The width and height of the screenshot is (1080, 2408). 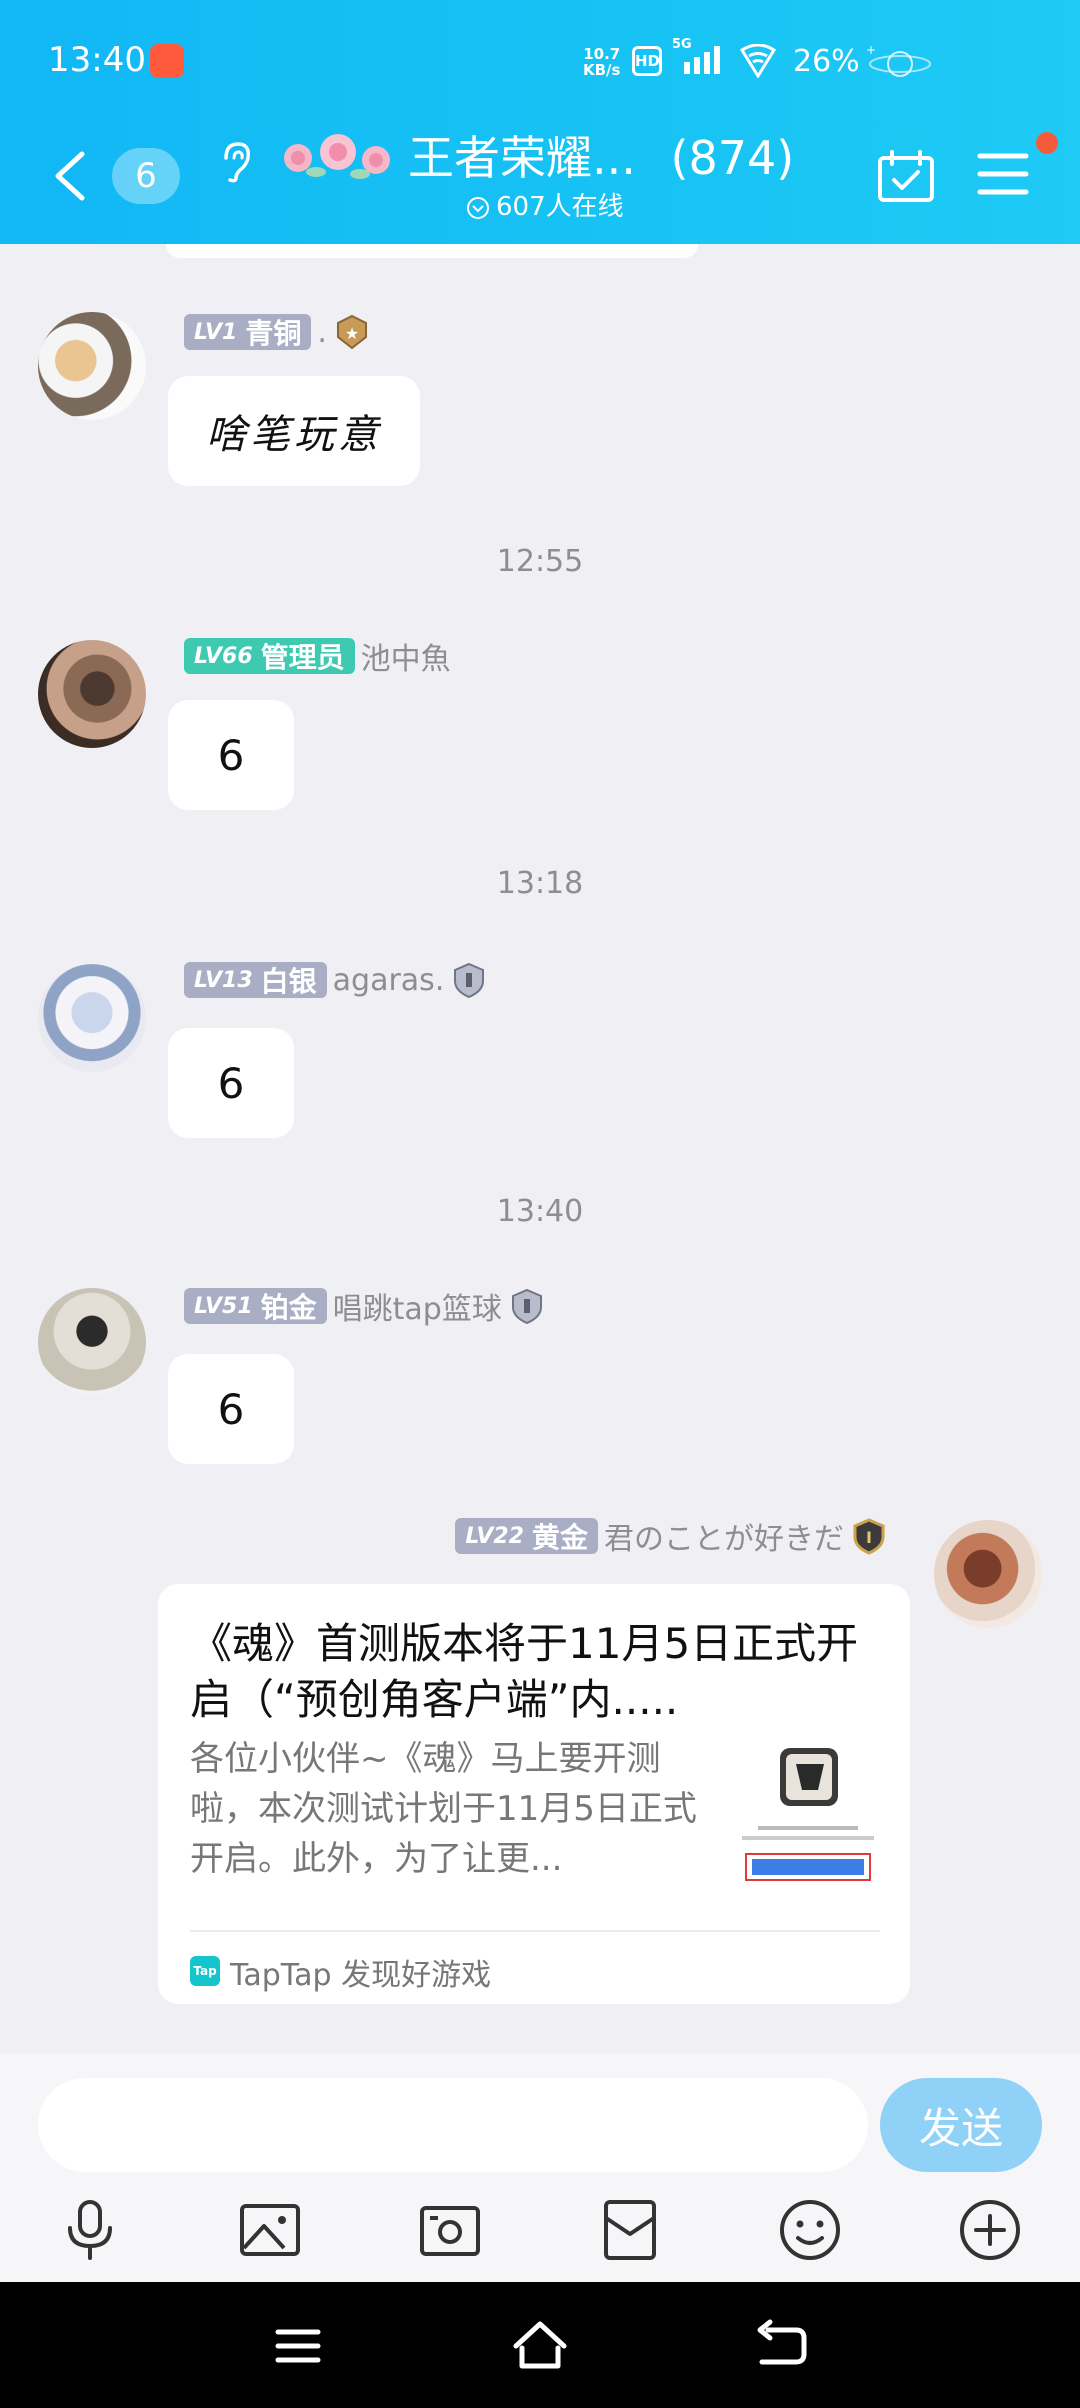 I want to click on red-packet-icon, so click(x=630, y=2230).